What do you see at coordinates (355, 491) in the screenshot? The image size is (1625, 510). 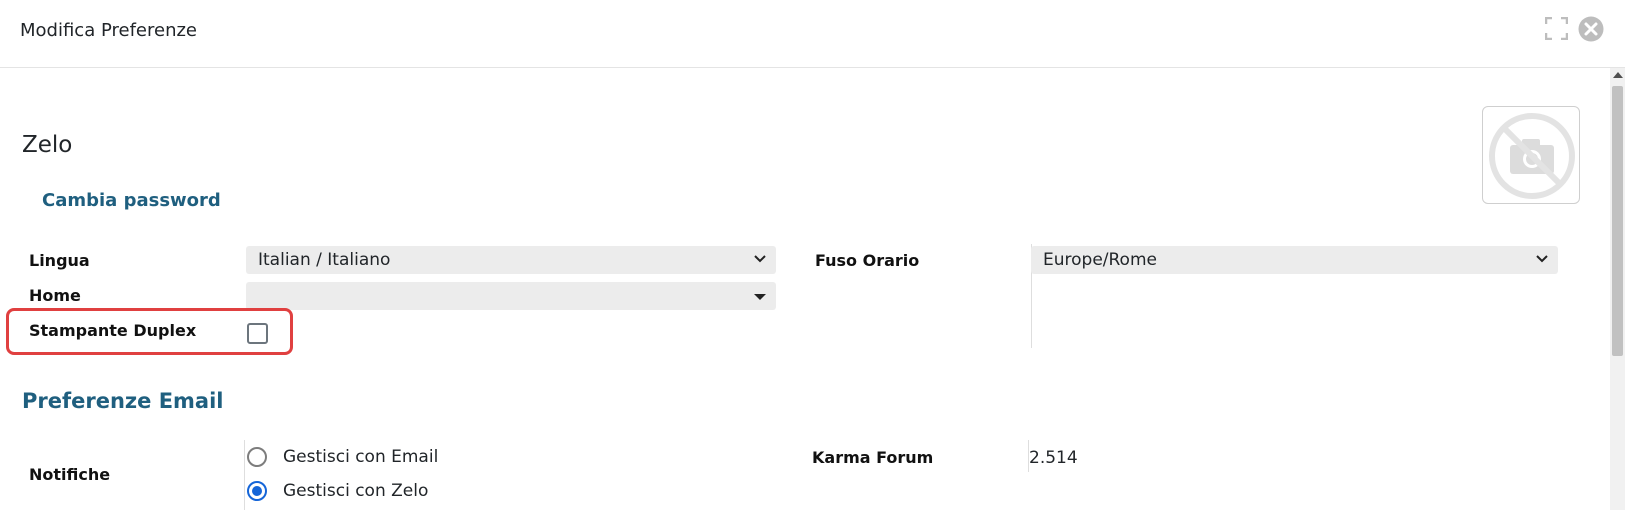 I see `radio-zelo-label: Gestisci con Zelo` at bounding box center [355, 491].